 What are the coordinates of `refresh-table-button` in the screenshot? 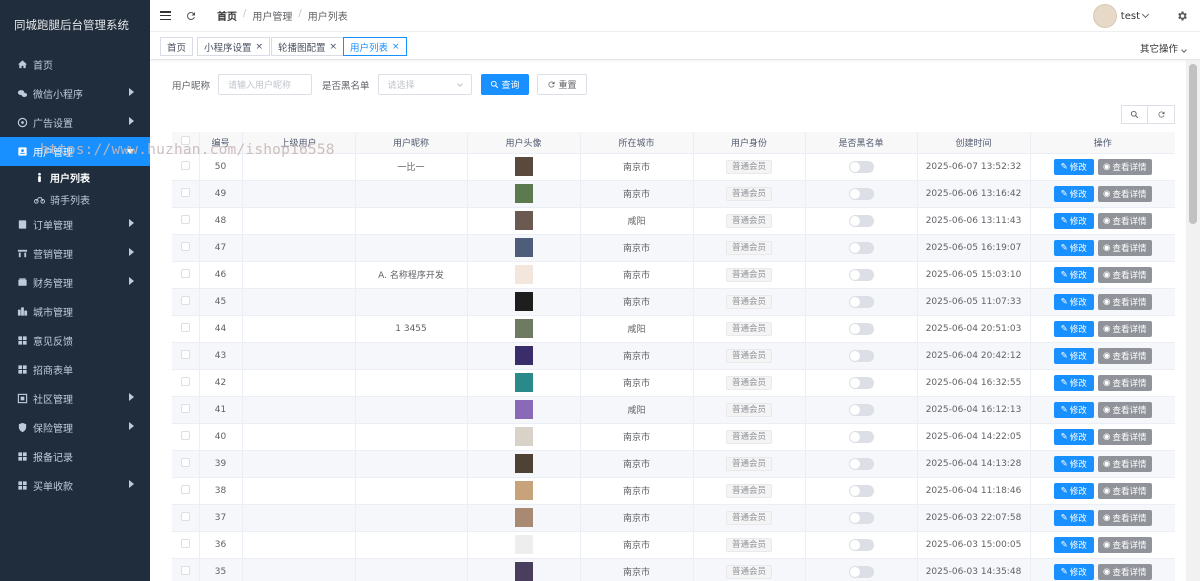 It's located at (1161, 114).